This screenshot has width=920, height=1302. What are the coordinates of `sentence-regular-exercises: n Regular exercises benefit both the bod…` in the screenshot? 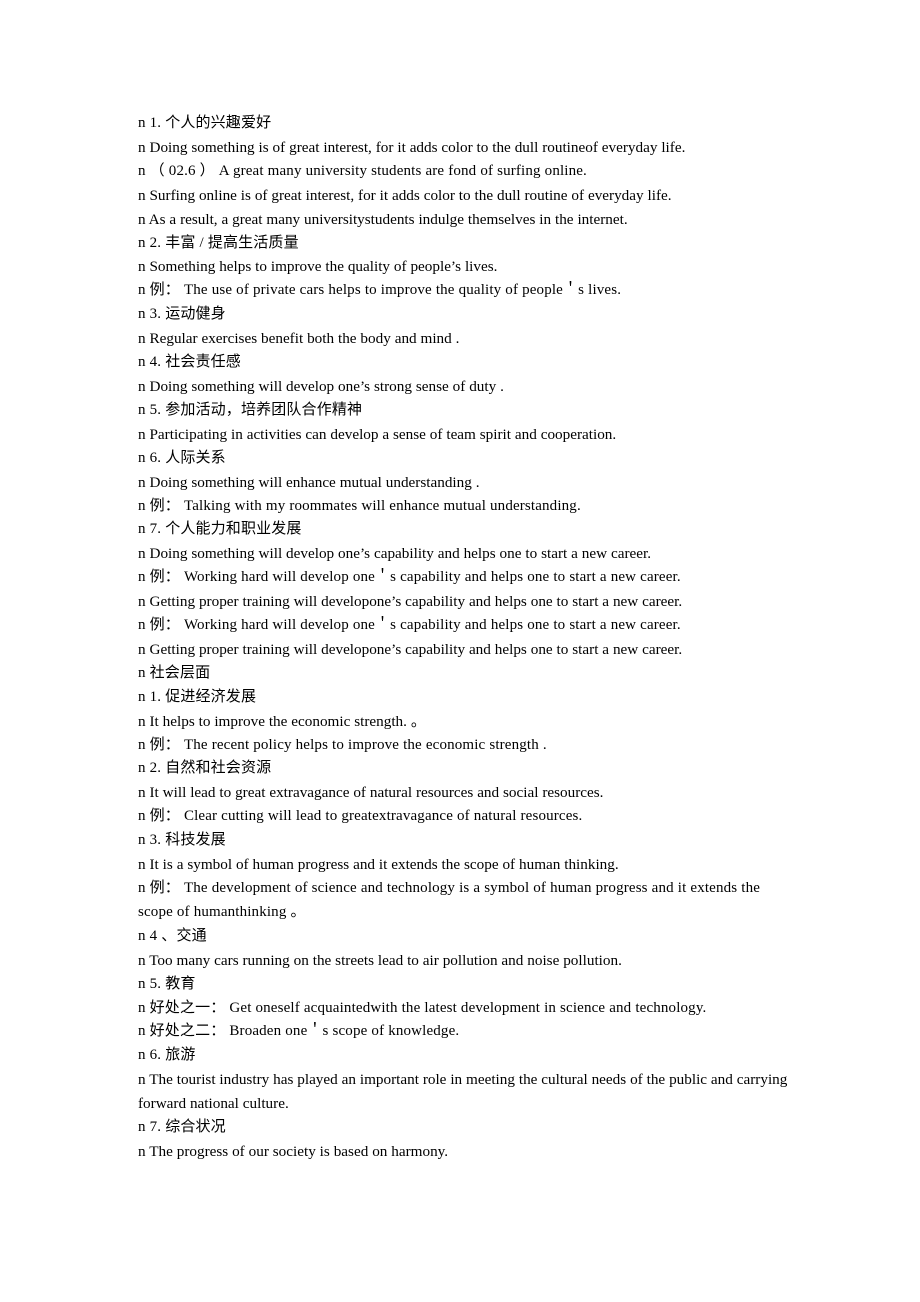 It's located at (299, 339).